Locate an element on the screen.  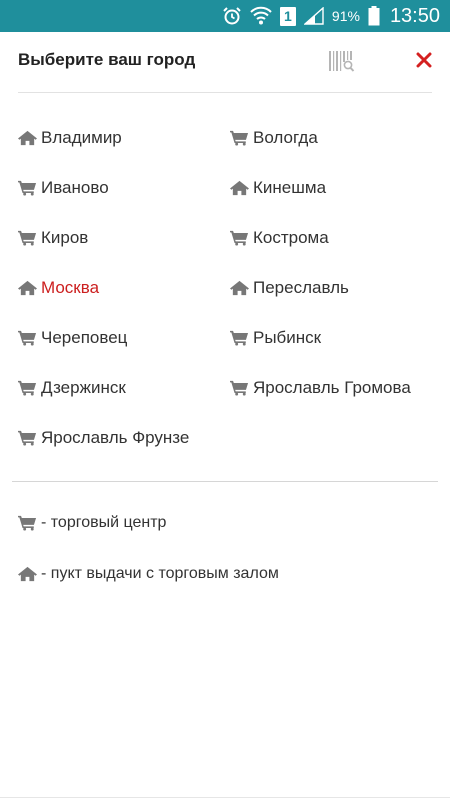
alarm-icon is located at coordinates (232, 16).